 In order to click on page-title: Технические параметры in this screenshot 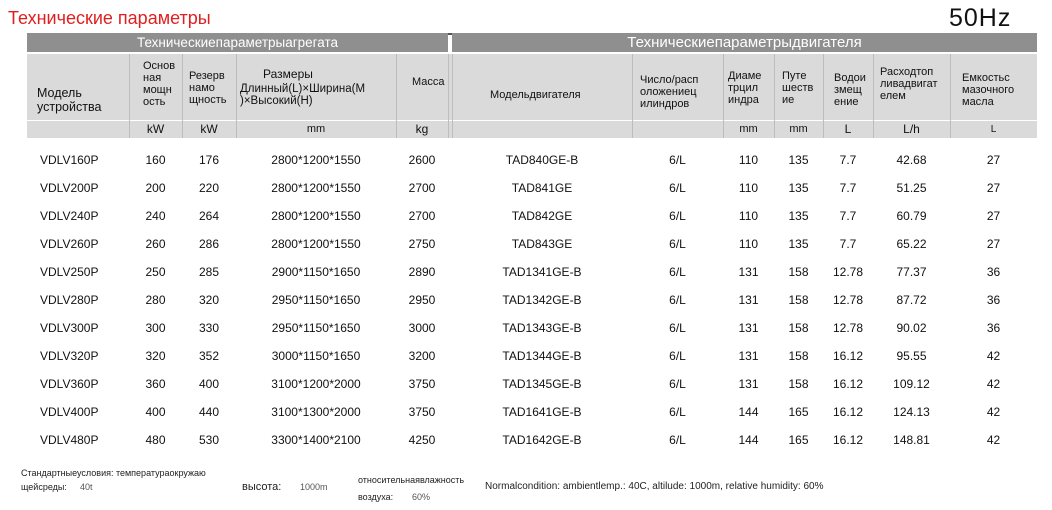, I will do `click(109, 18)`.